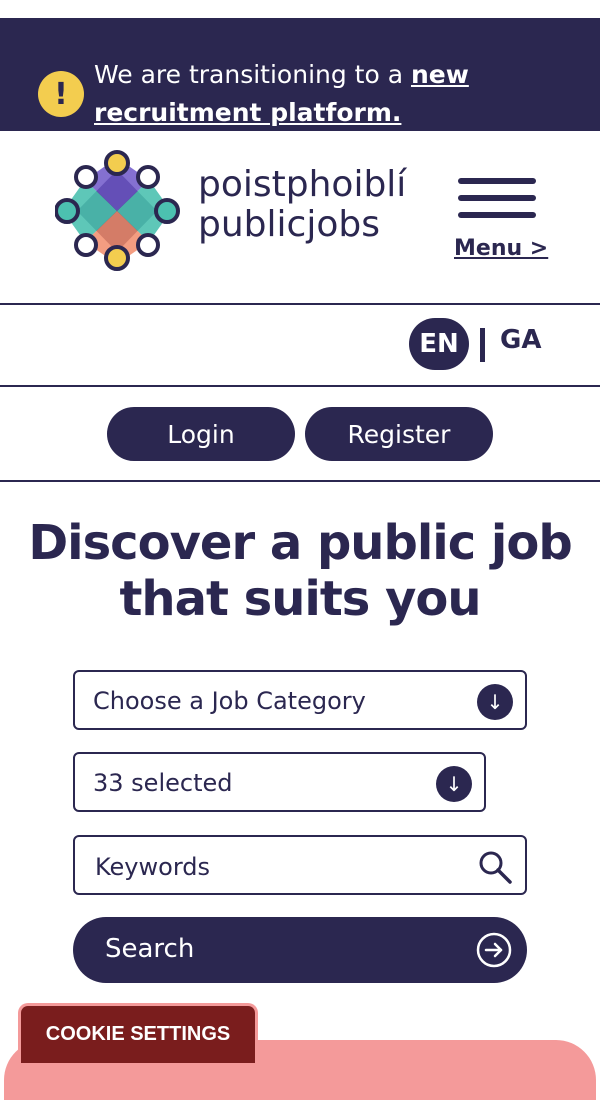 The image size is (600, 1100). What do you see at coordinates (494, 950) in the screenshot?
I see `arrow-right-circle-icon` at bounding box center [494, 950].